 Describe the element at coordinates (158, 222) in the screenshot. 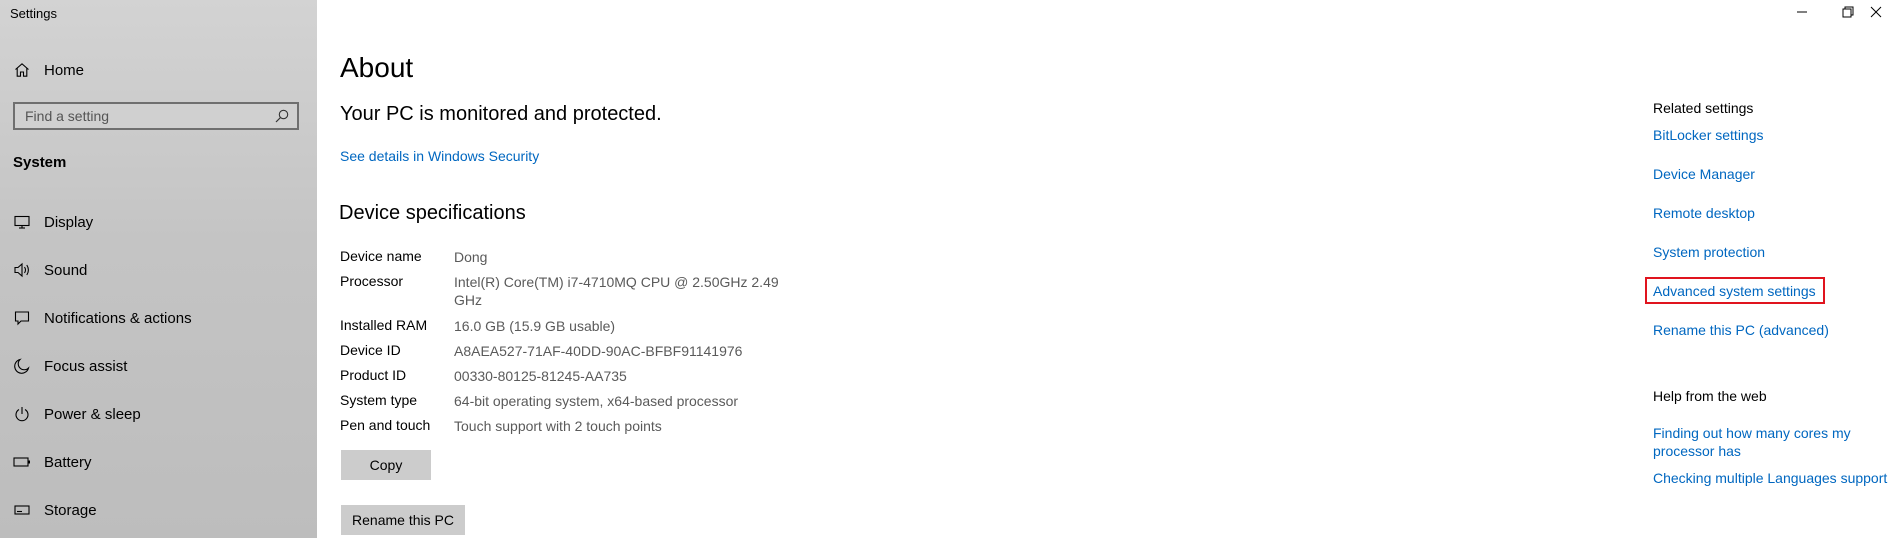

I see `sidebar-item-display: Display` at that location.